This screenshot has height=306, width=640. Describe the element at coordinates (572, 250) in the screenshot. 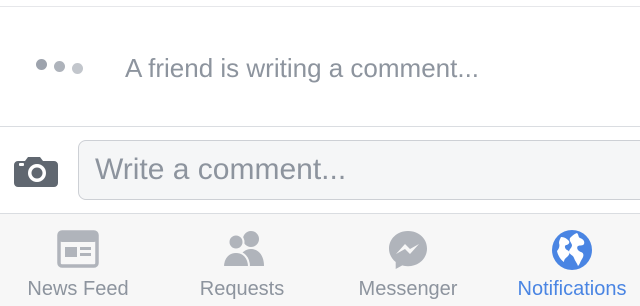

I see `globe-icon` at that location.